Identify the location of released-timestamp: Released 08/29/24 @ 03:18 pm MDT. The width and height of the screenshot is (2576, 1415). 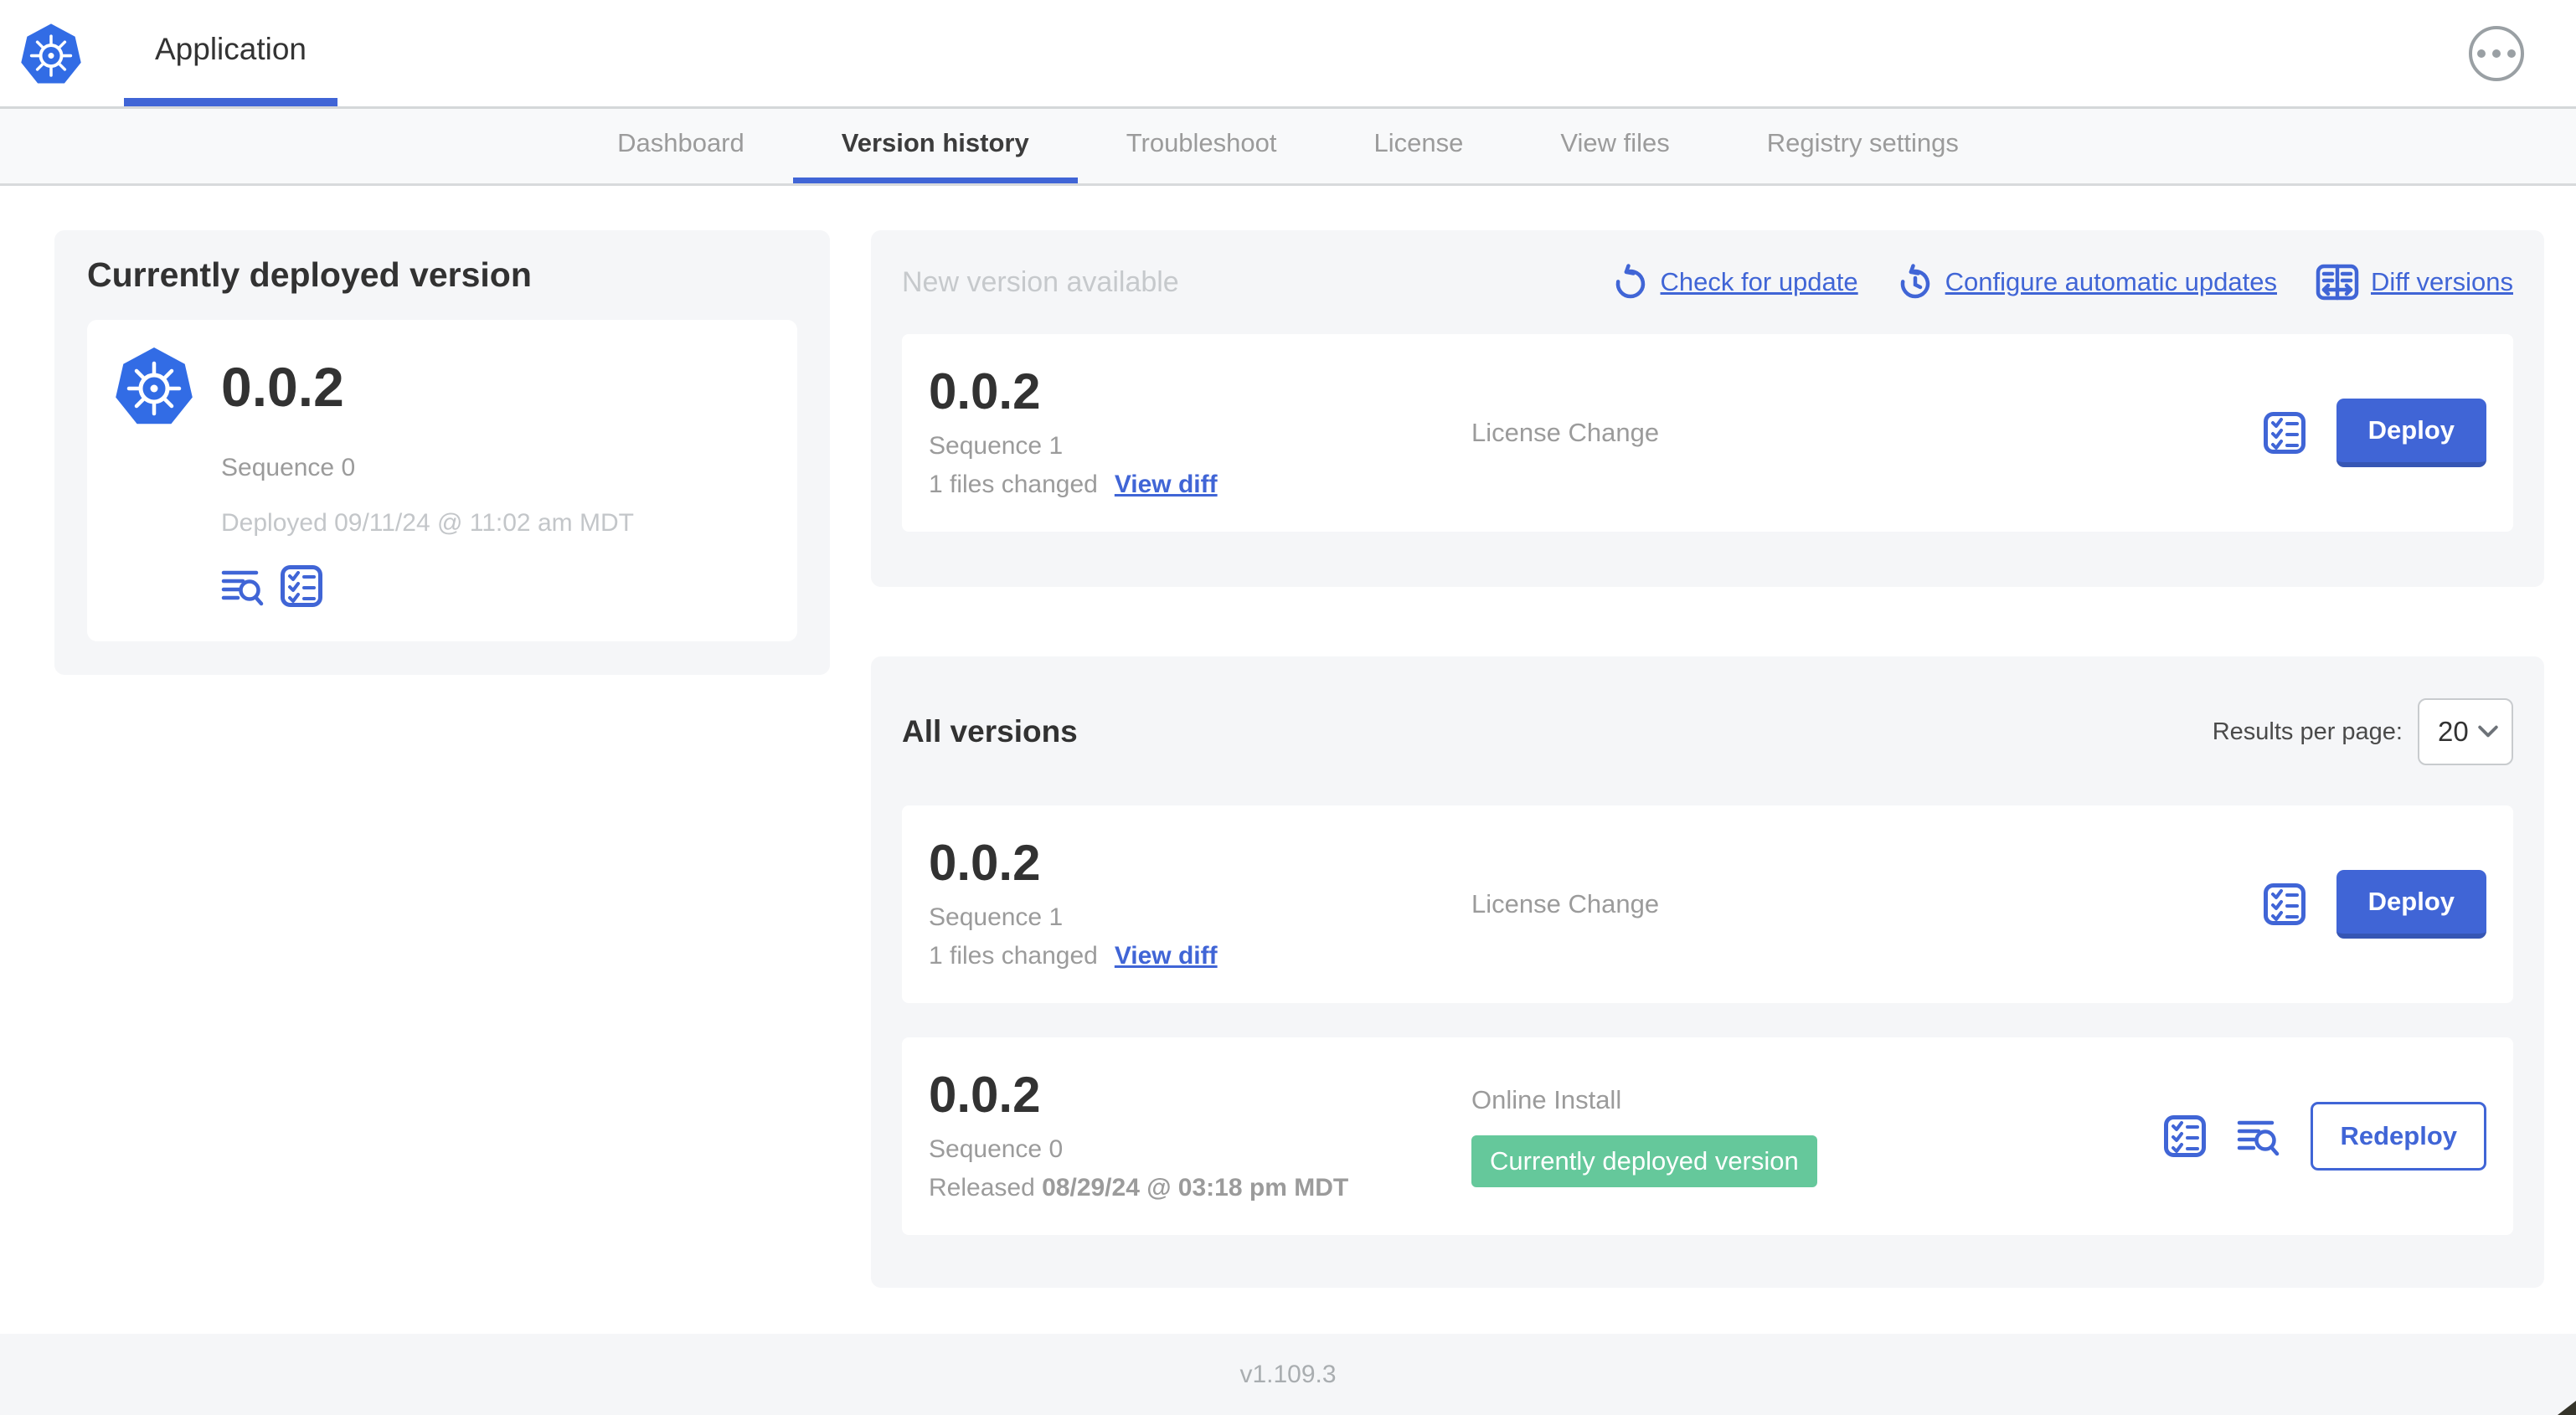
(1139, 1187).